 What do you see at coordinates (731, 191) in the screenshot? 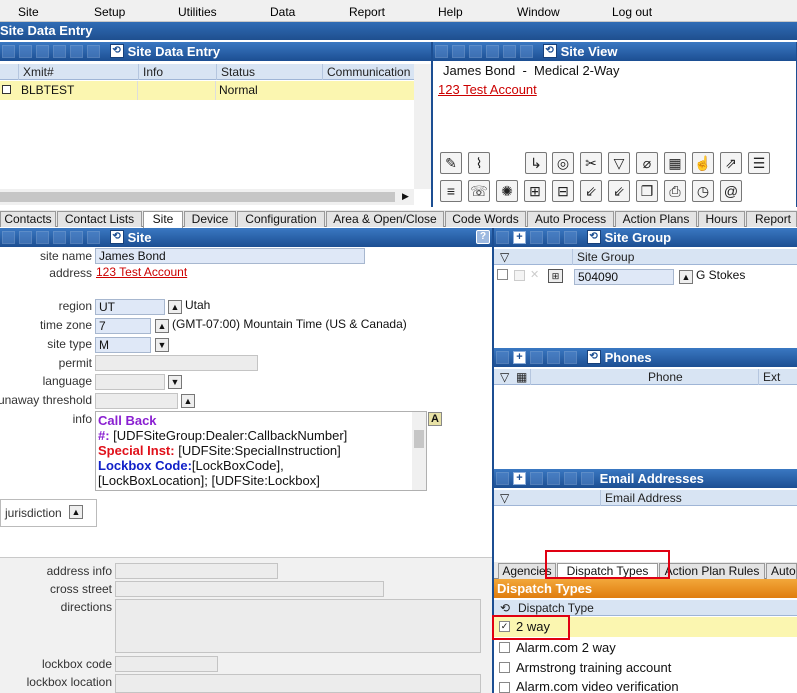
I see `email-icon: @` at bounding box center [731, 191].